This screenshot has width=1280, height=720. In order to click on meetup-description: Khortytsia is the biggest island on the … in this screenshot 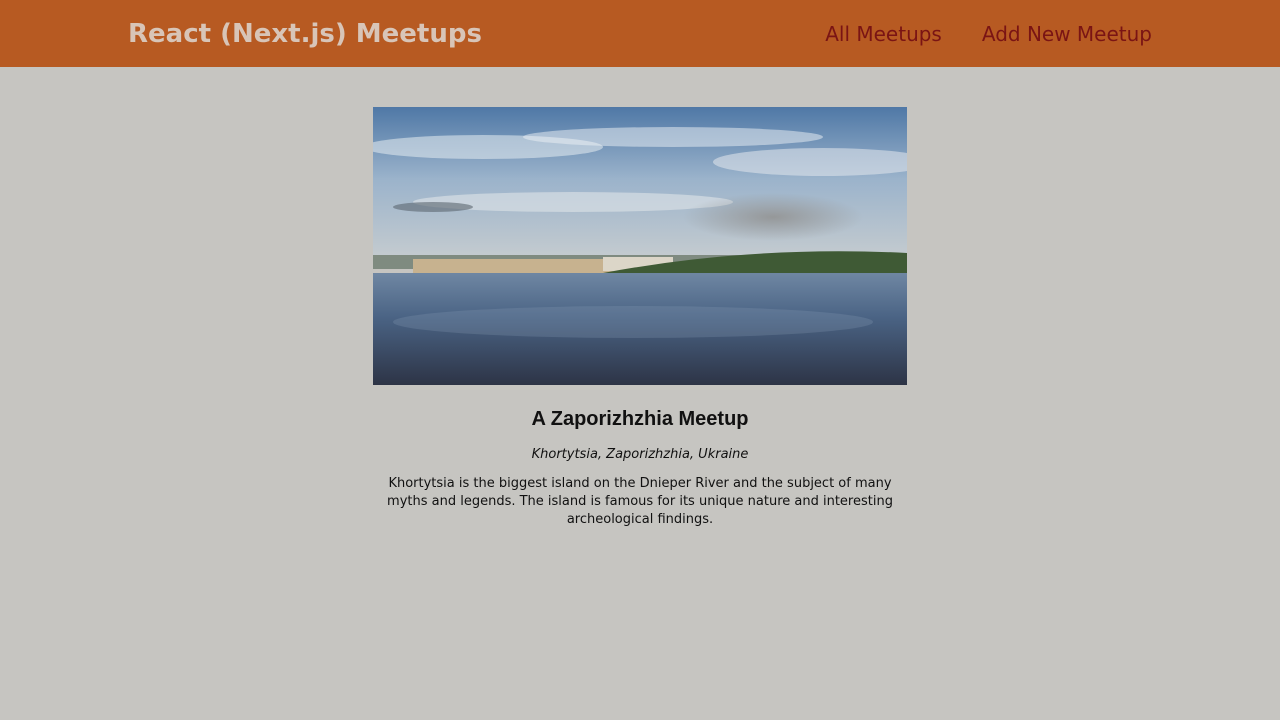, I will do `click(640, 501)`.